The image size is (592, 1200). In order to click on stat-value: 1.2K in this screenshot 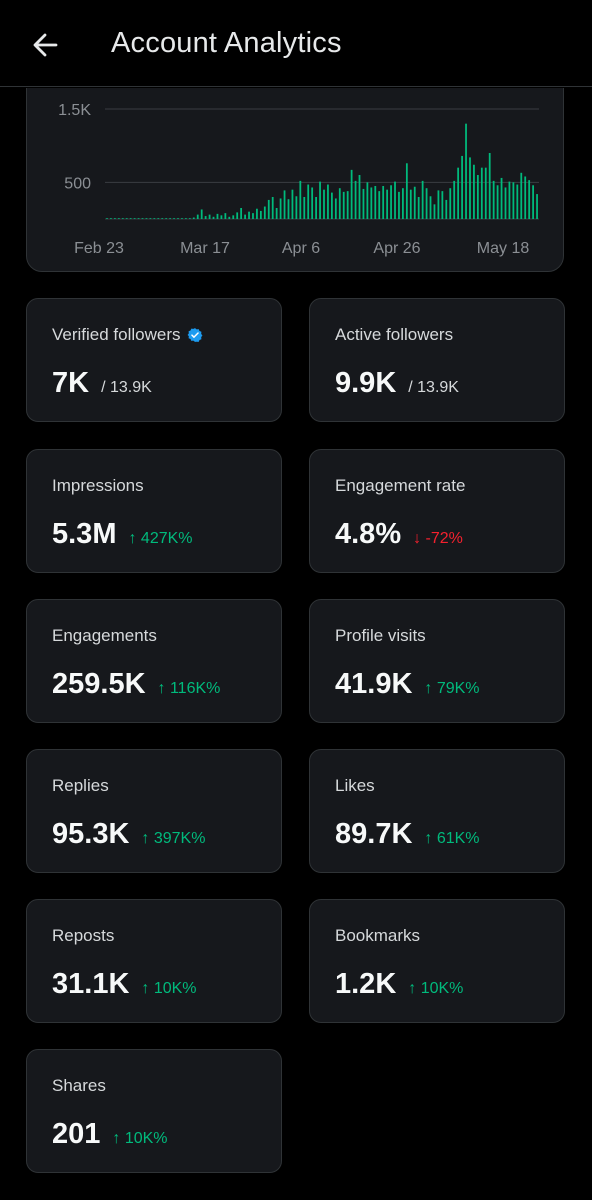, I will do `click(366, 984)`.